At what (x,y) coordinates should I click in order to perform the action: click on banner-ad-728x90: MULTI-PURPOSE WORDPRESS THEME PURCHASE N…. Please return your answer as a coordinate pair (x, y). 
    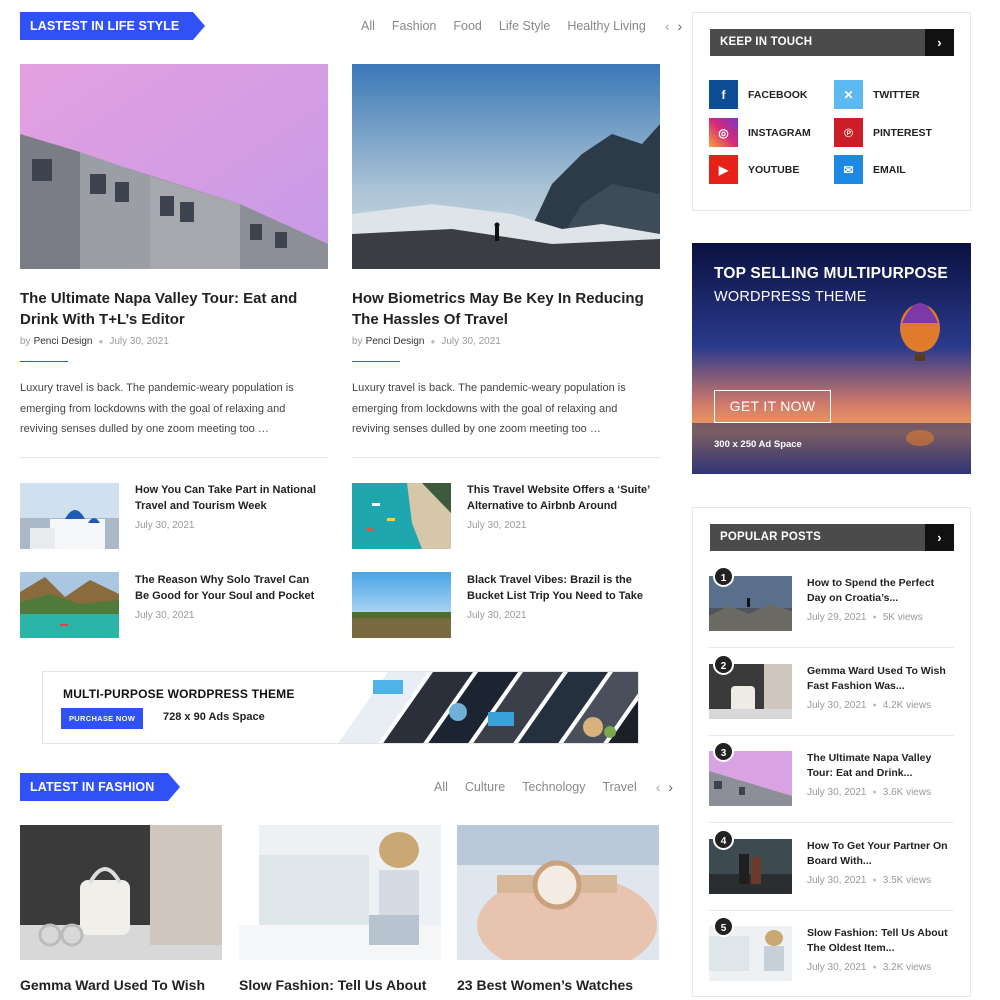
    Looking at the image, I should click on (340, 707).